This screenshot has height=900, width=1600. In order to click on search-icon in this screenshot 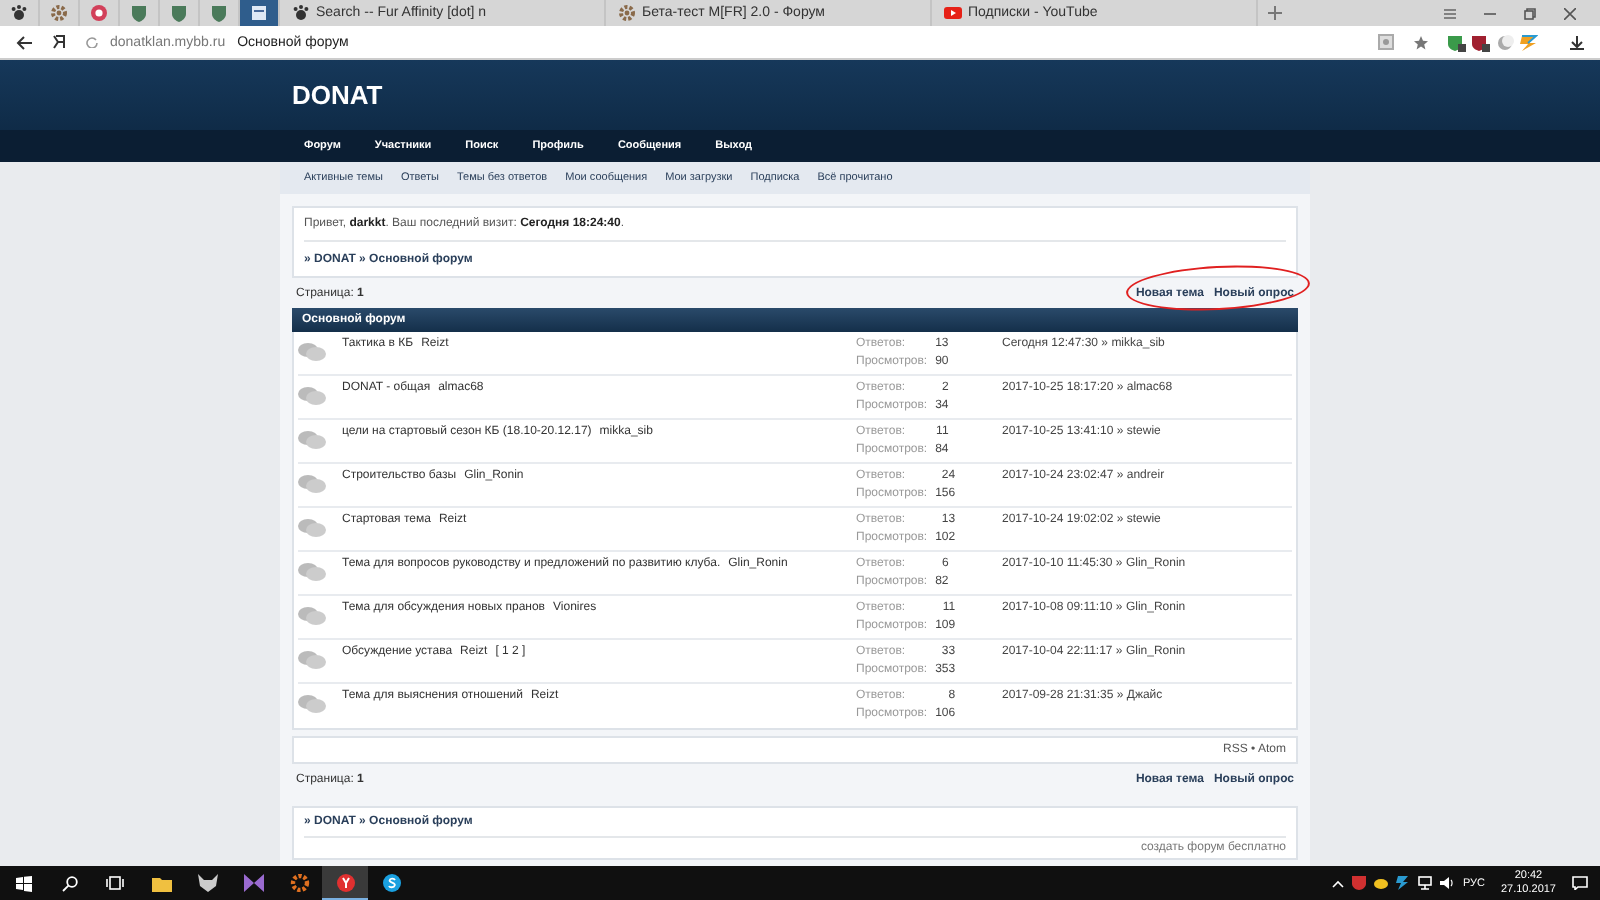, I will do `click(69, 883)`.